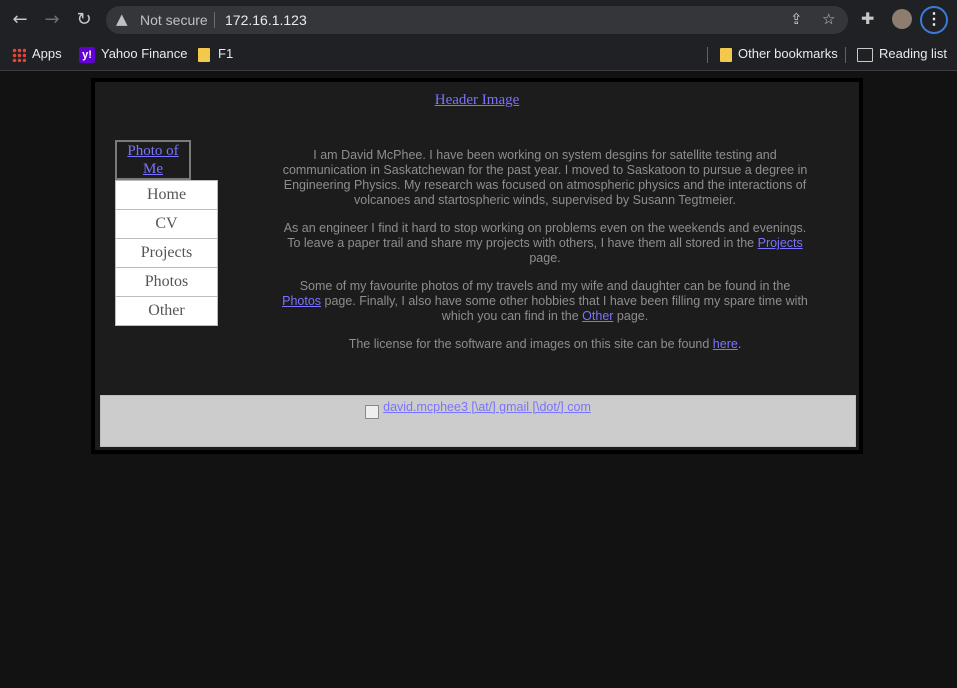 The image size is (957, 688). I want to click on projects-link: Projects, so click(780, 243).